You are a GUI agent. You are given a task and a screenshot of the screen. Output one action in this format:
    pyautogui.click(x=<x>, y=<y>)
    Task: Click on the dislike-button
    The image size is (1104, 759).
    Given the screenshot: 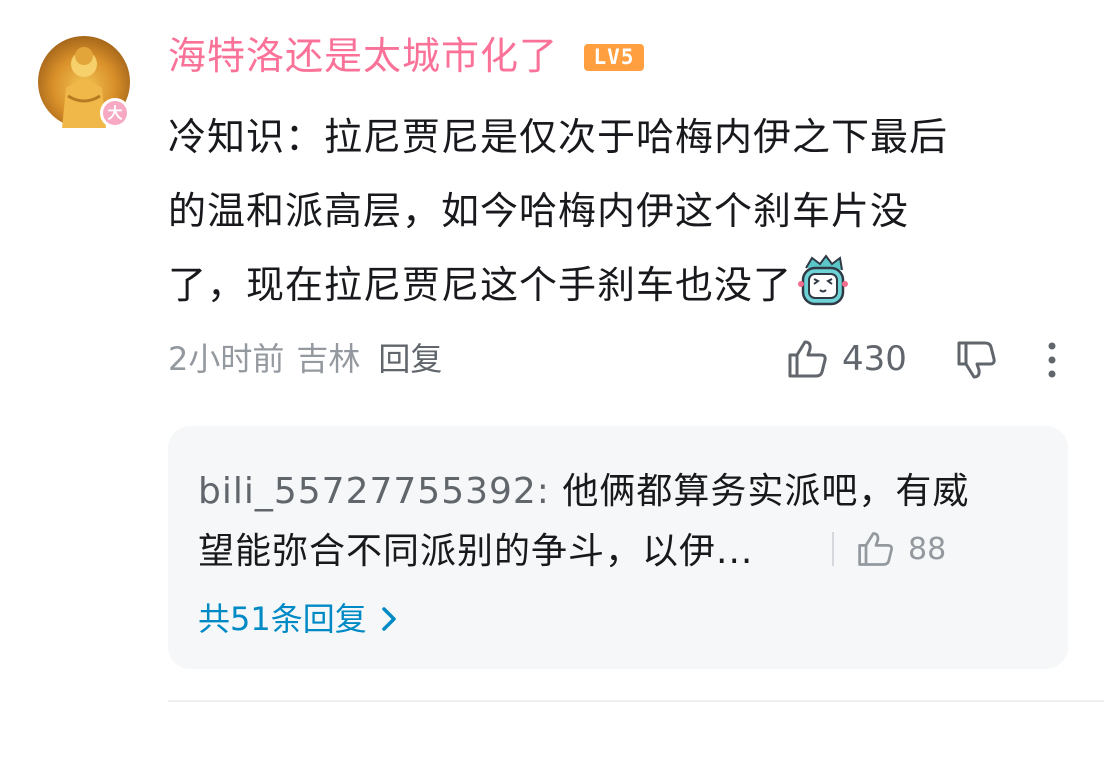 What is the action you would take?
    pyautogui.click(x=977, y=362)
    